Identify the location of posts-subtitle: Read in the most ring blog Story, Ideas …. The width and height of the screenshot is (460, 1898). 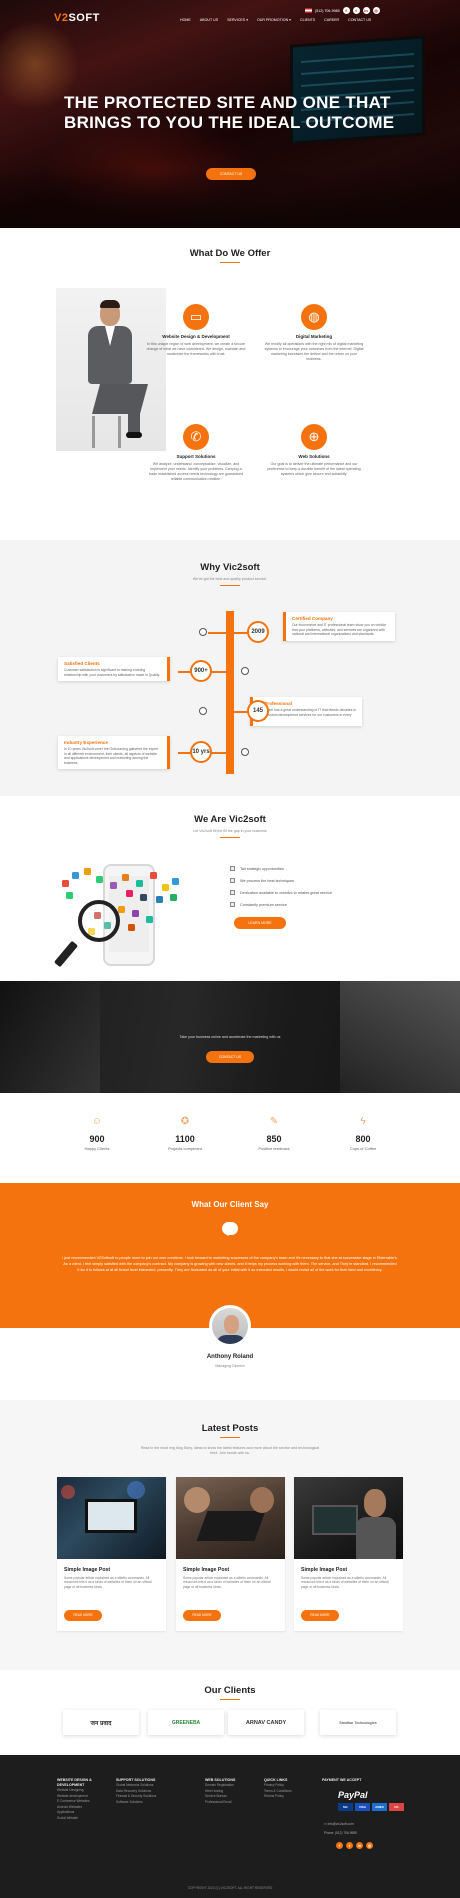
(230, 1450).